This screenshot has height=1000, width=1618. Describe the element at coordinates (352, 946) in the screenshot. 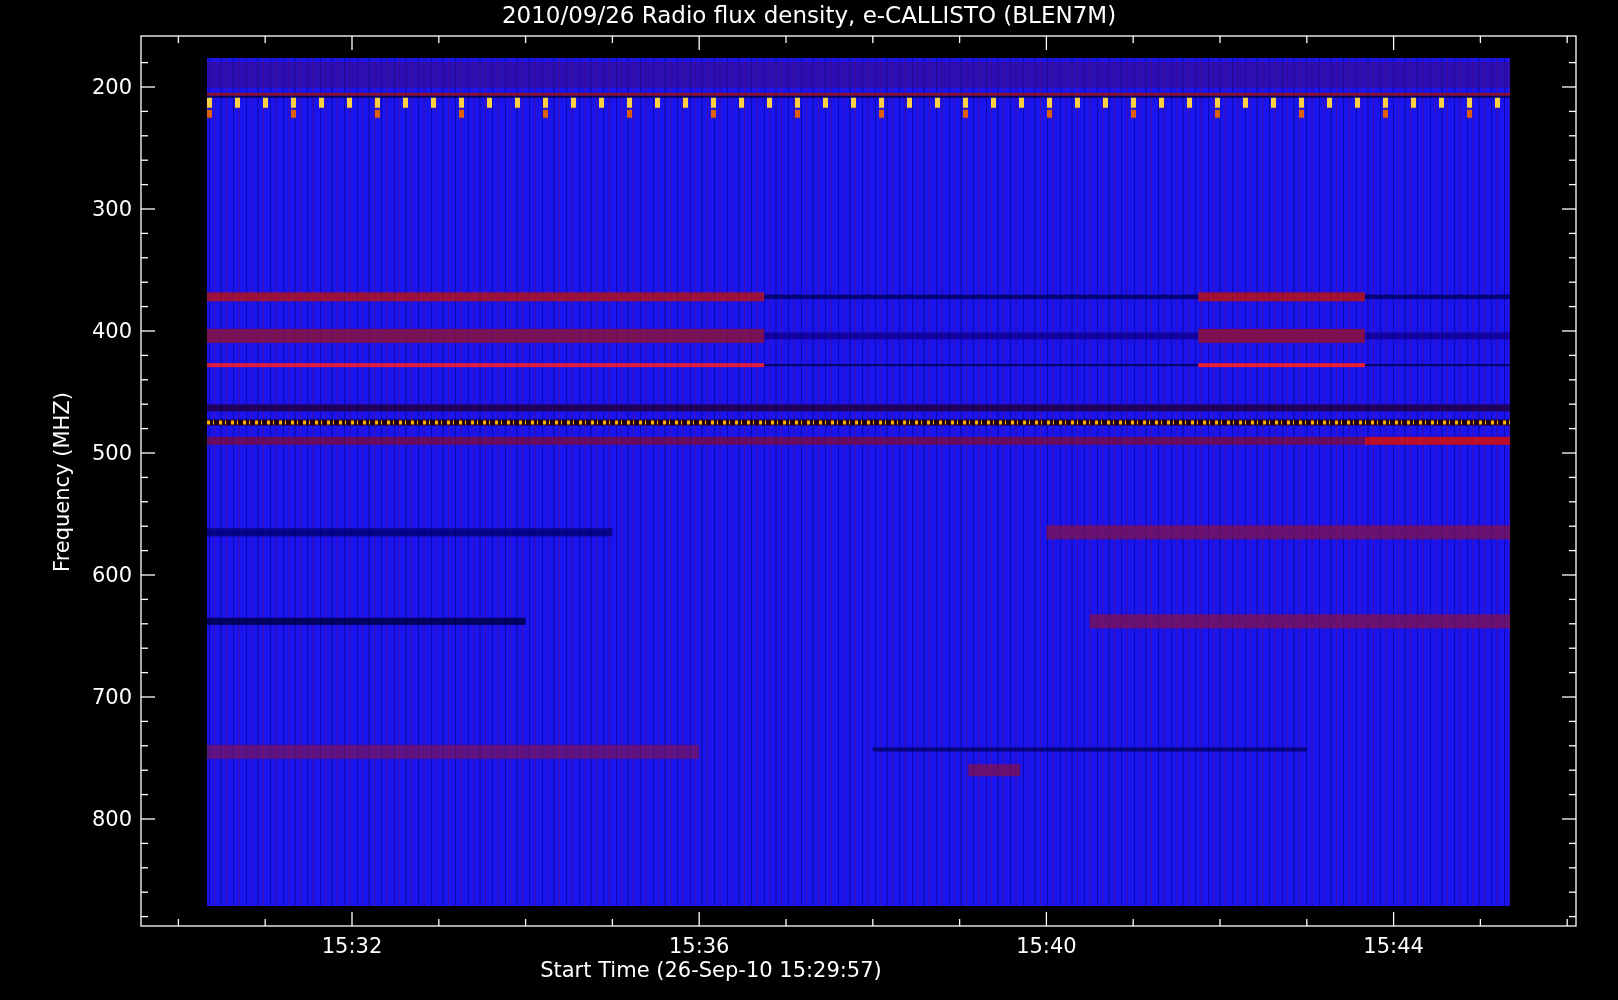

I see `x-tick-label: 15:32` at that location.